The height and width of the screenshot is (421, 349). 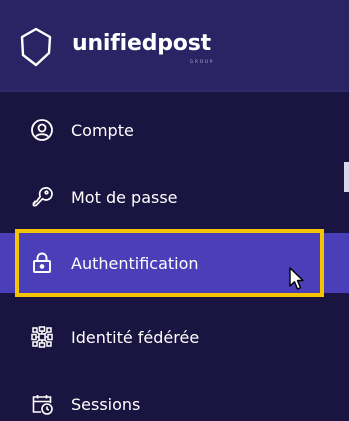 What do you see at coordinates (135, 337) in the screenshot?
I see `sidebar-item-label: Identité fédérée` at bounding box center [135, 337].